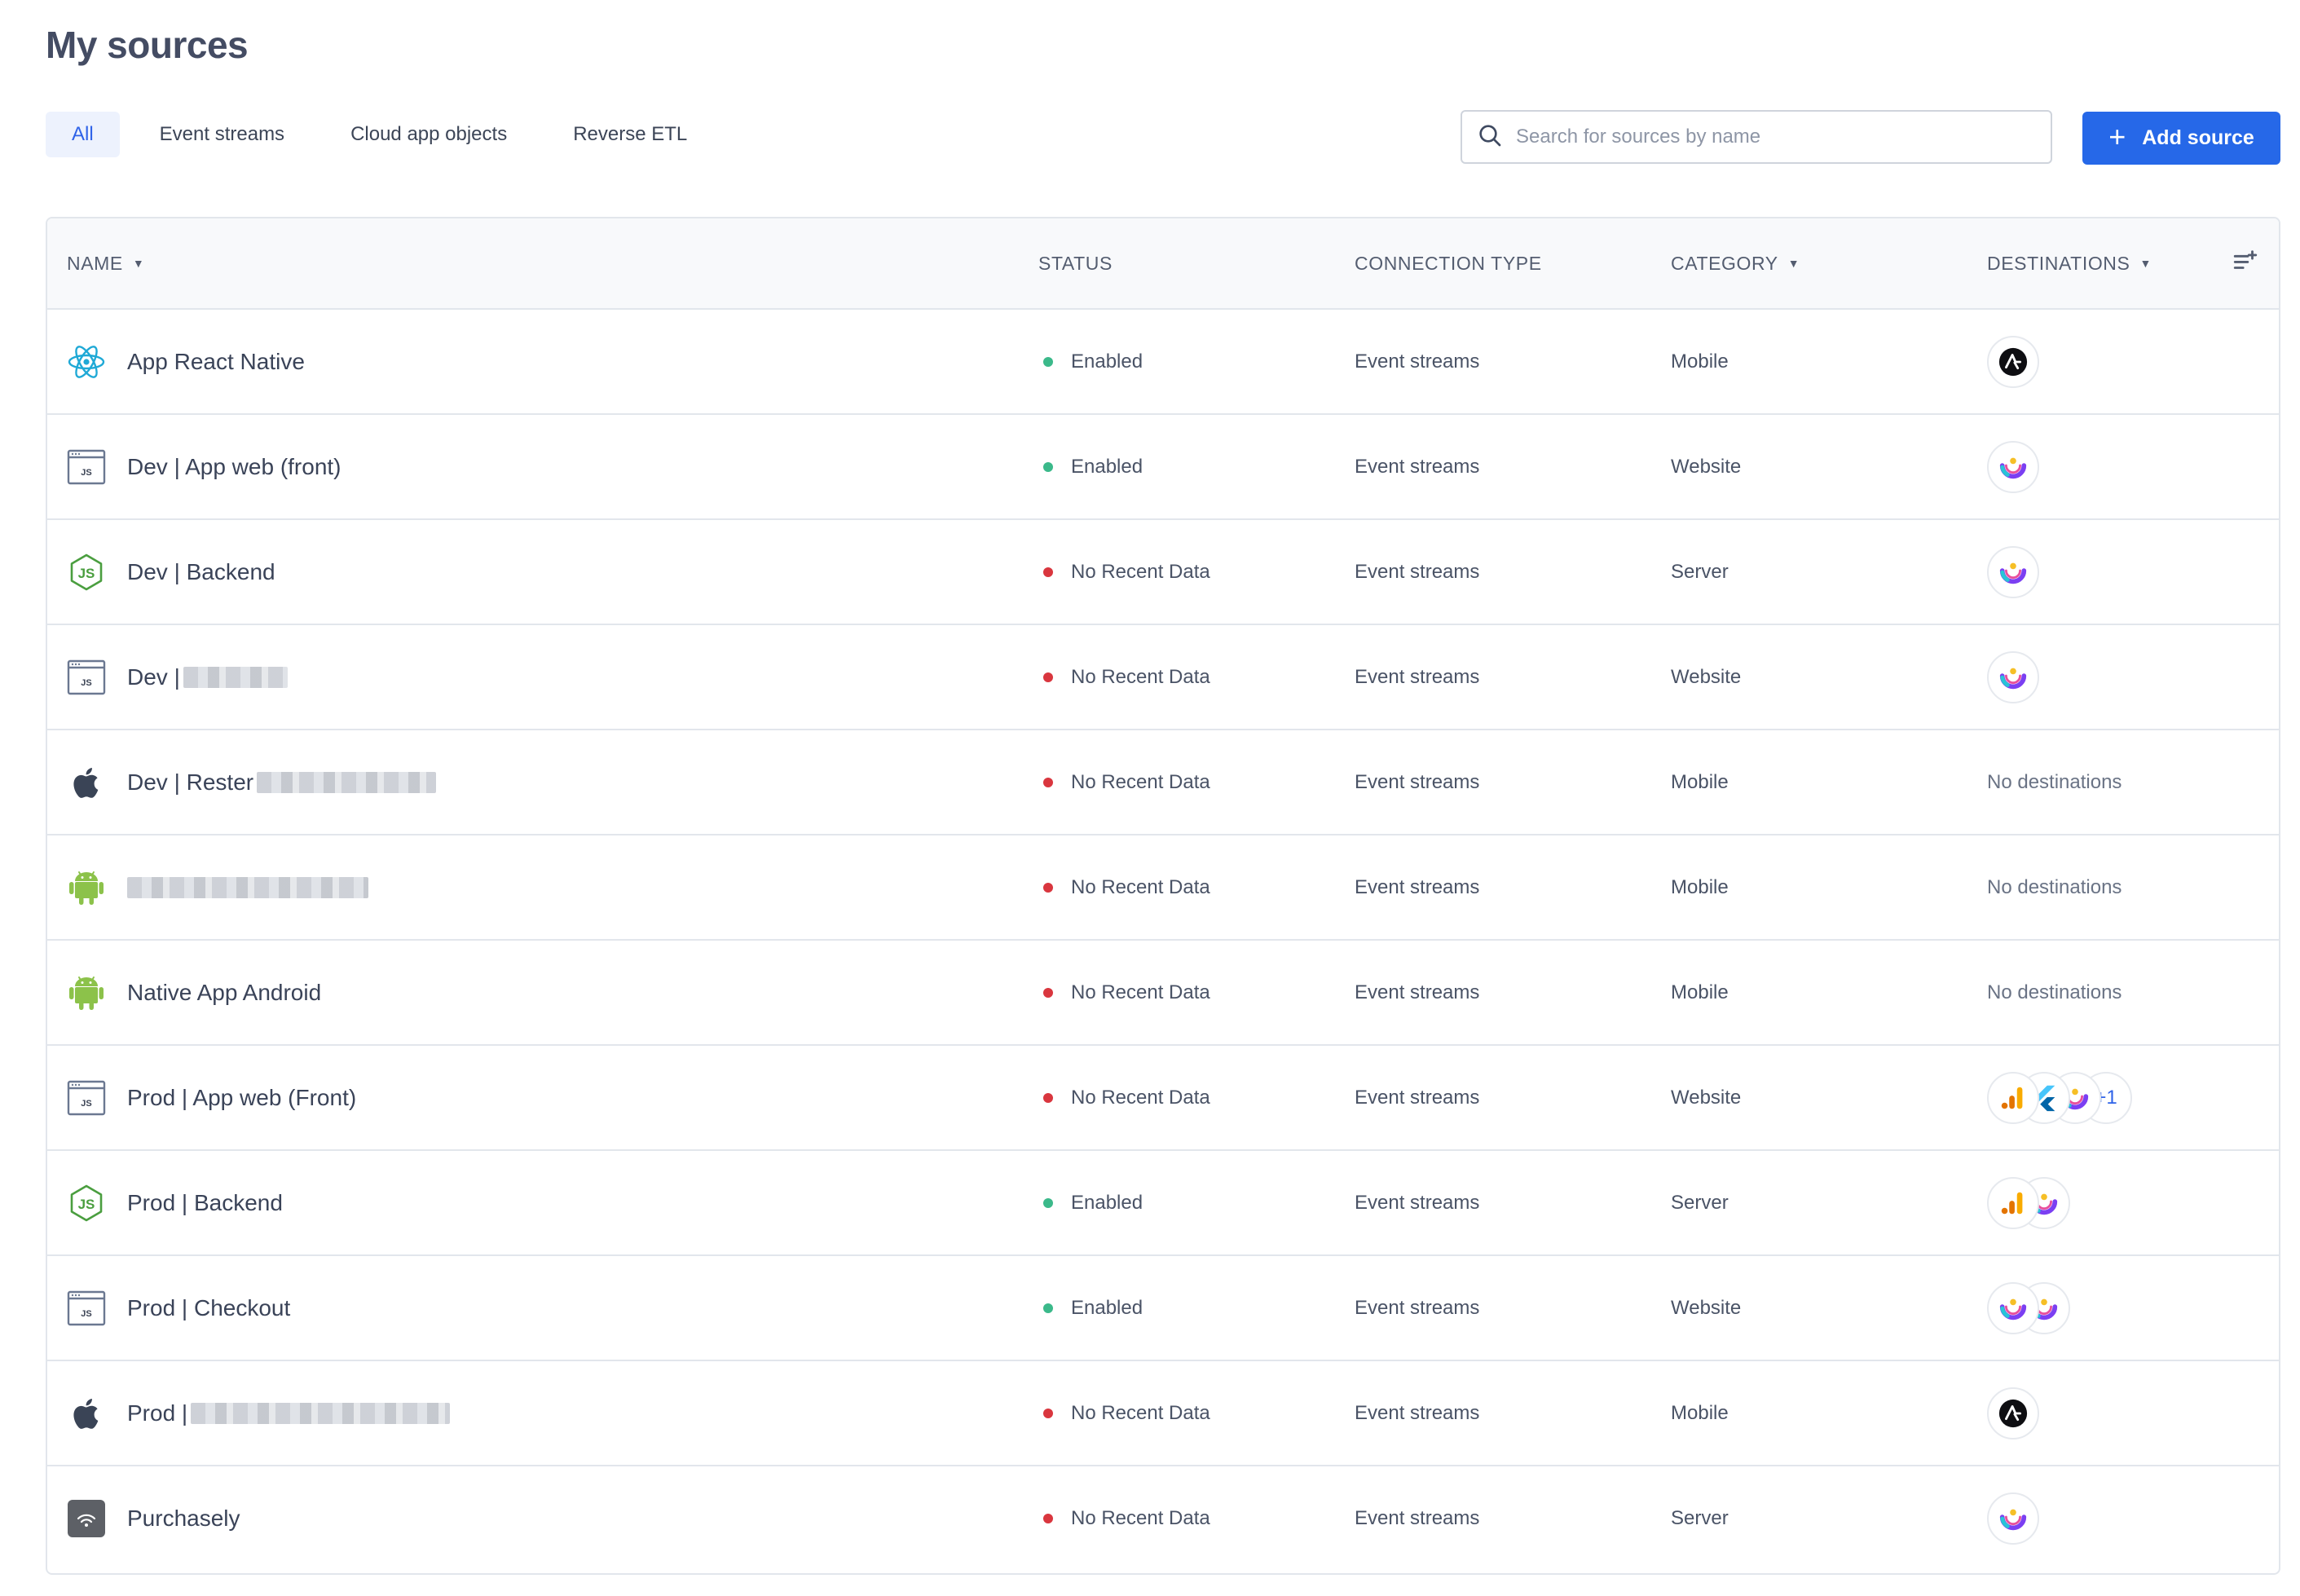 The image size is (2300, 1596). Describe the element at coordinates (2198, 137) in the screenshot. I see `add-source-label: Add source` at that location.